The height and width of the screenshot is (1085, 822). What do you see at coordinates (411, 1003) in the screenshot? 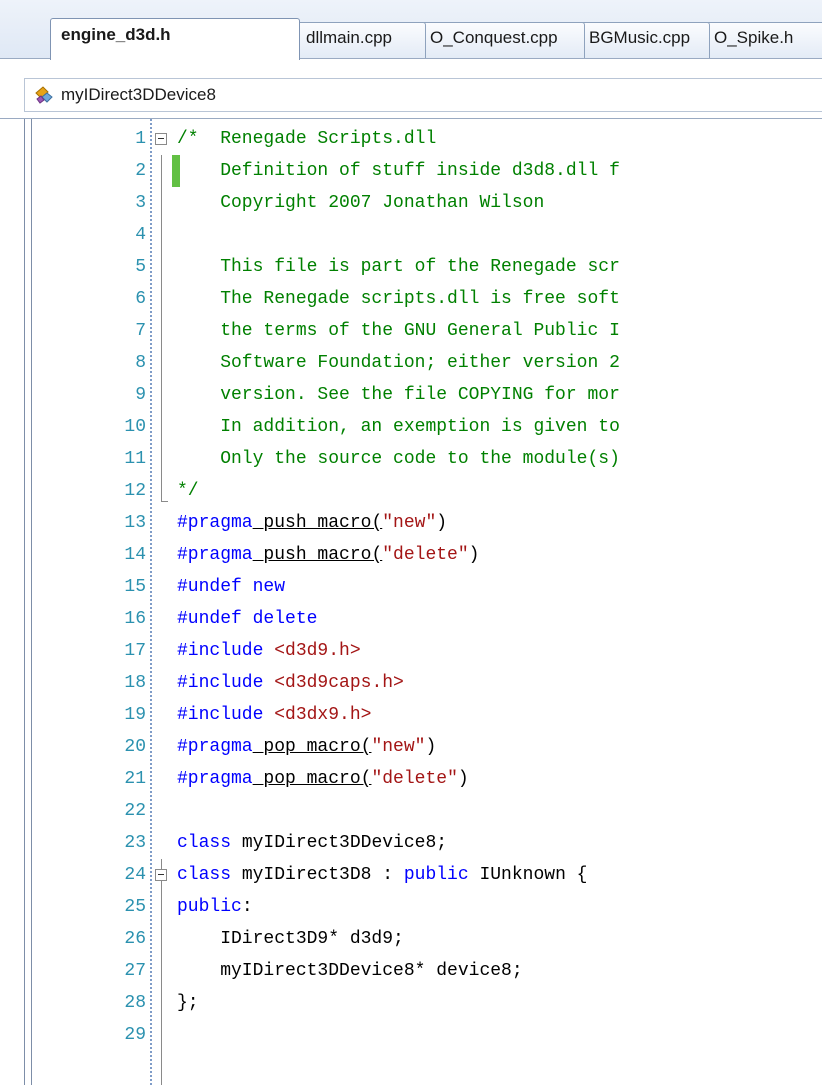
I see `code-line: 28};` at bounding box center [411, 1003].